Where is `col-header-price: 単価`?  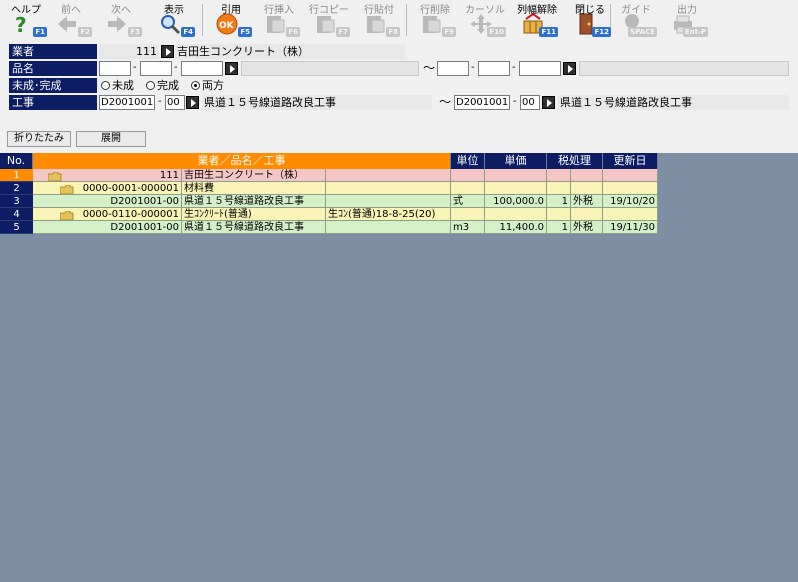 col-header-price: 単価 is located at coordinates (516, 161).